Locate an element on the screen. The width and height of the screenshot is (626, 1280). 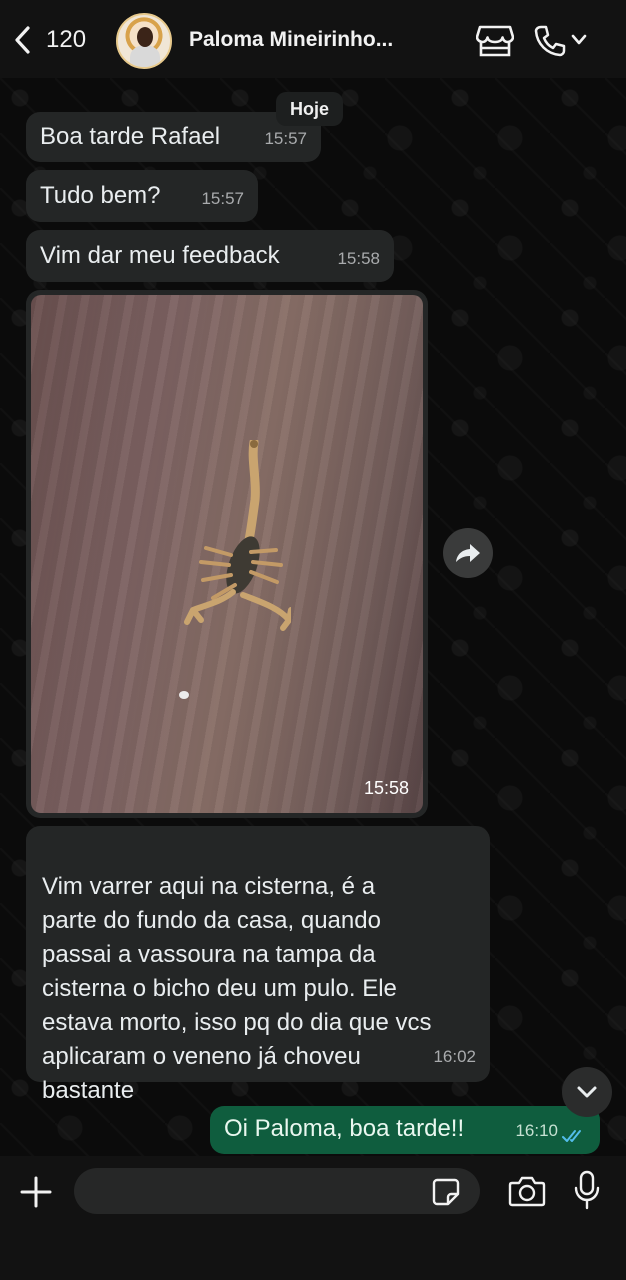
store-icon is located at coordinates (495, 41).